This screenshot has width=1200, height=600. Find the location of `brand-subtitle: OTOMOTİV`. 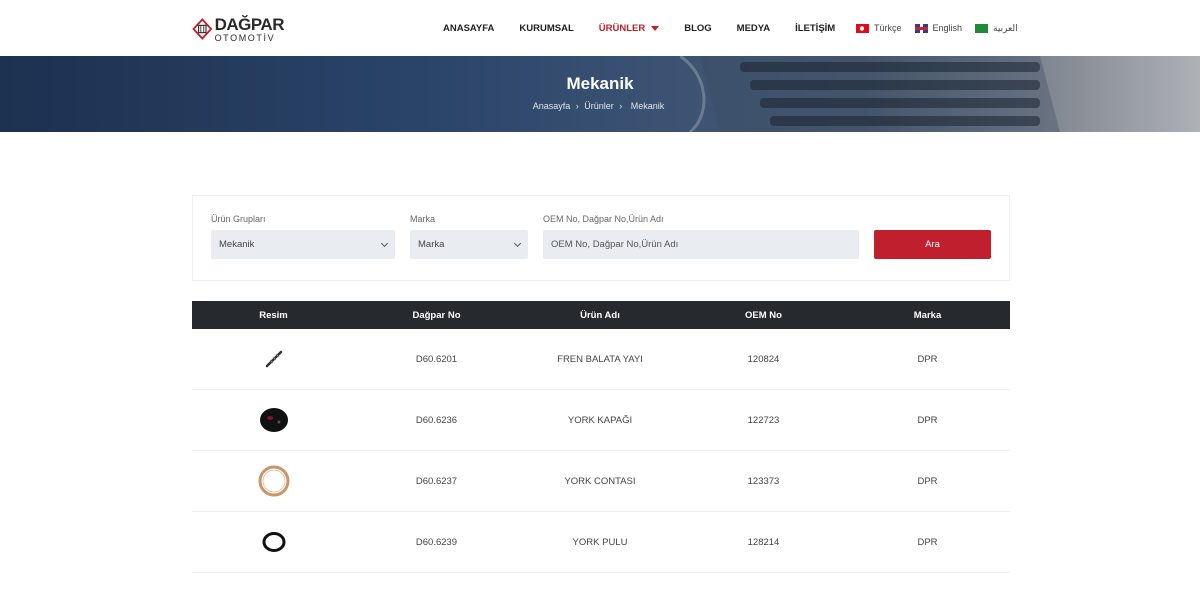

brand-subtitle: OTOMOTİV is located at coordinates (245, 37).